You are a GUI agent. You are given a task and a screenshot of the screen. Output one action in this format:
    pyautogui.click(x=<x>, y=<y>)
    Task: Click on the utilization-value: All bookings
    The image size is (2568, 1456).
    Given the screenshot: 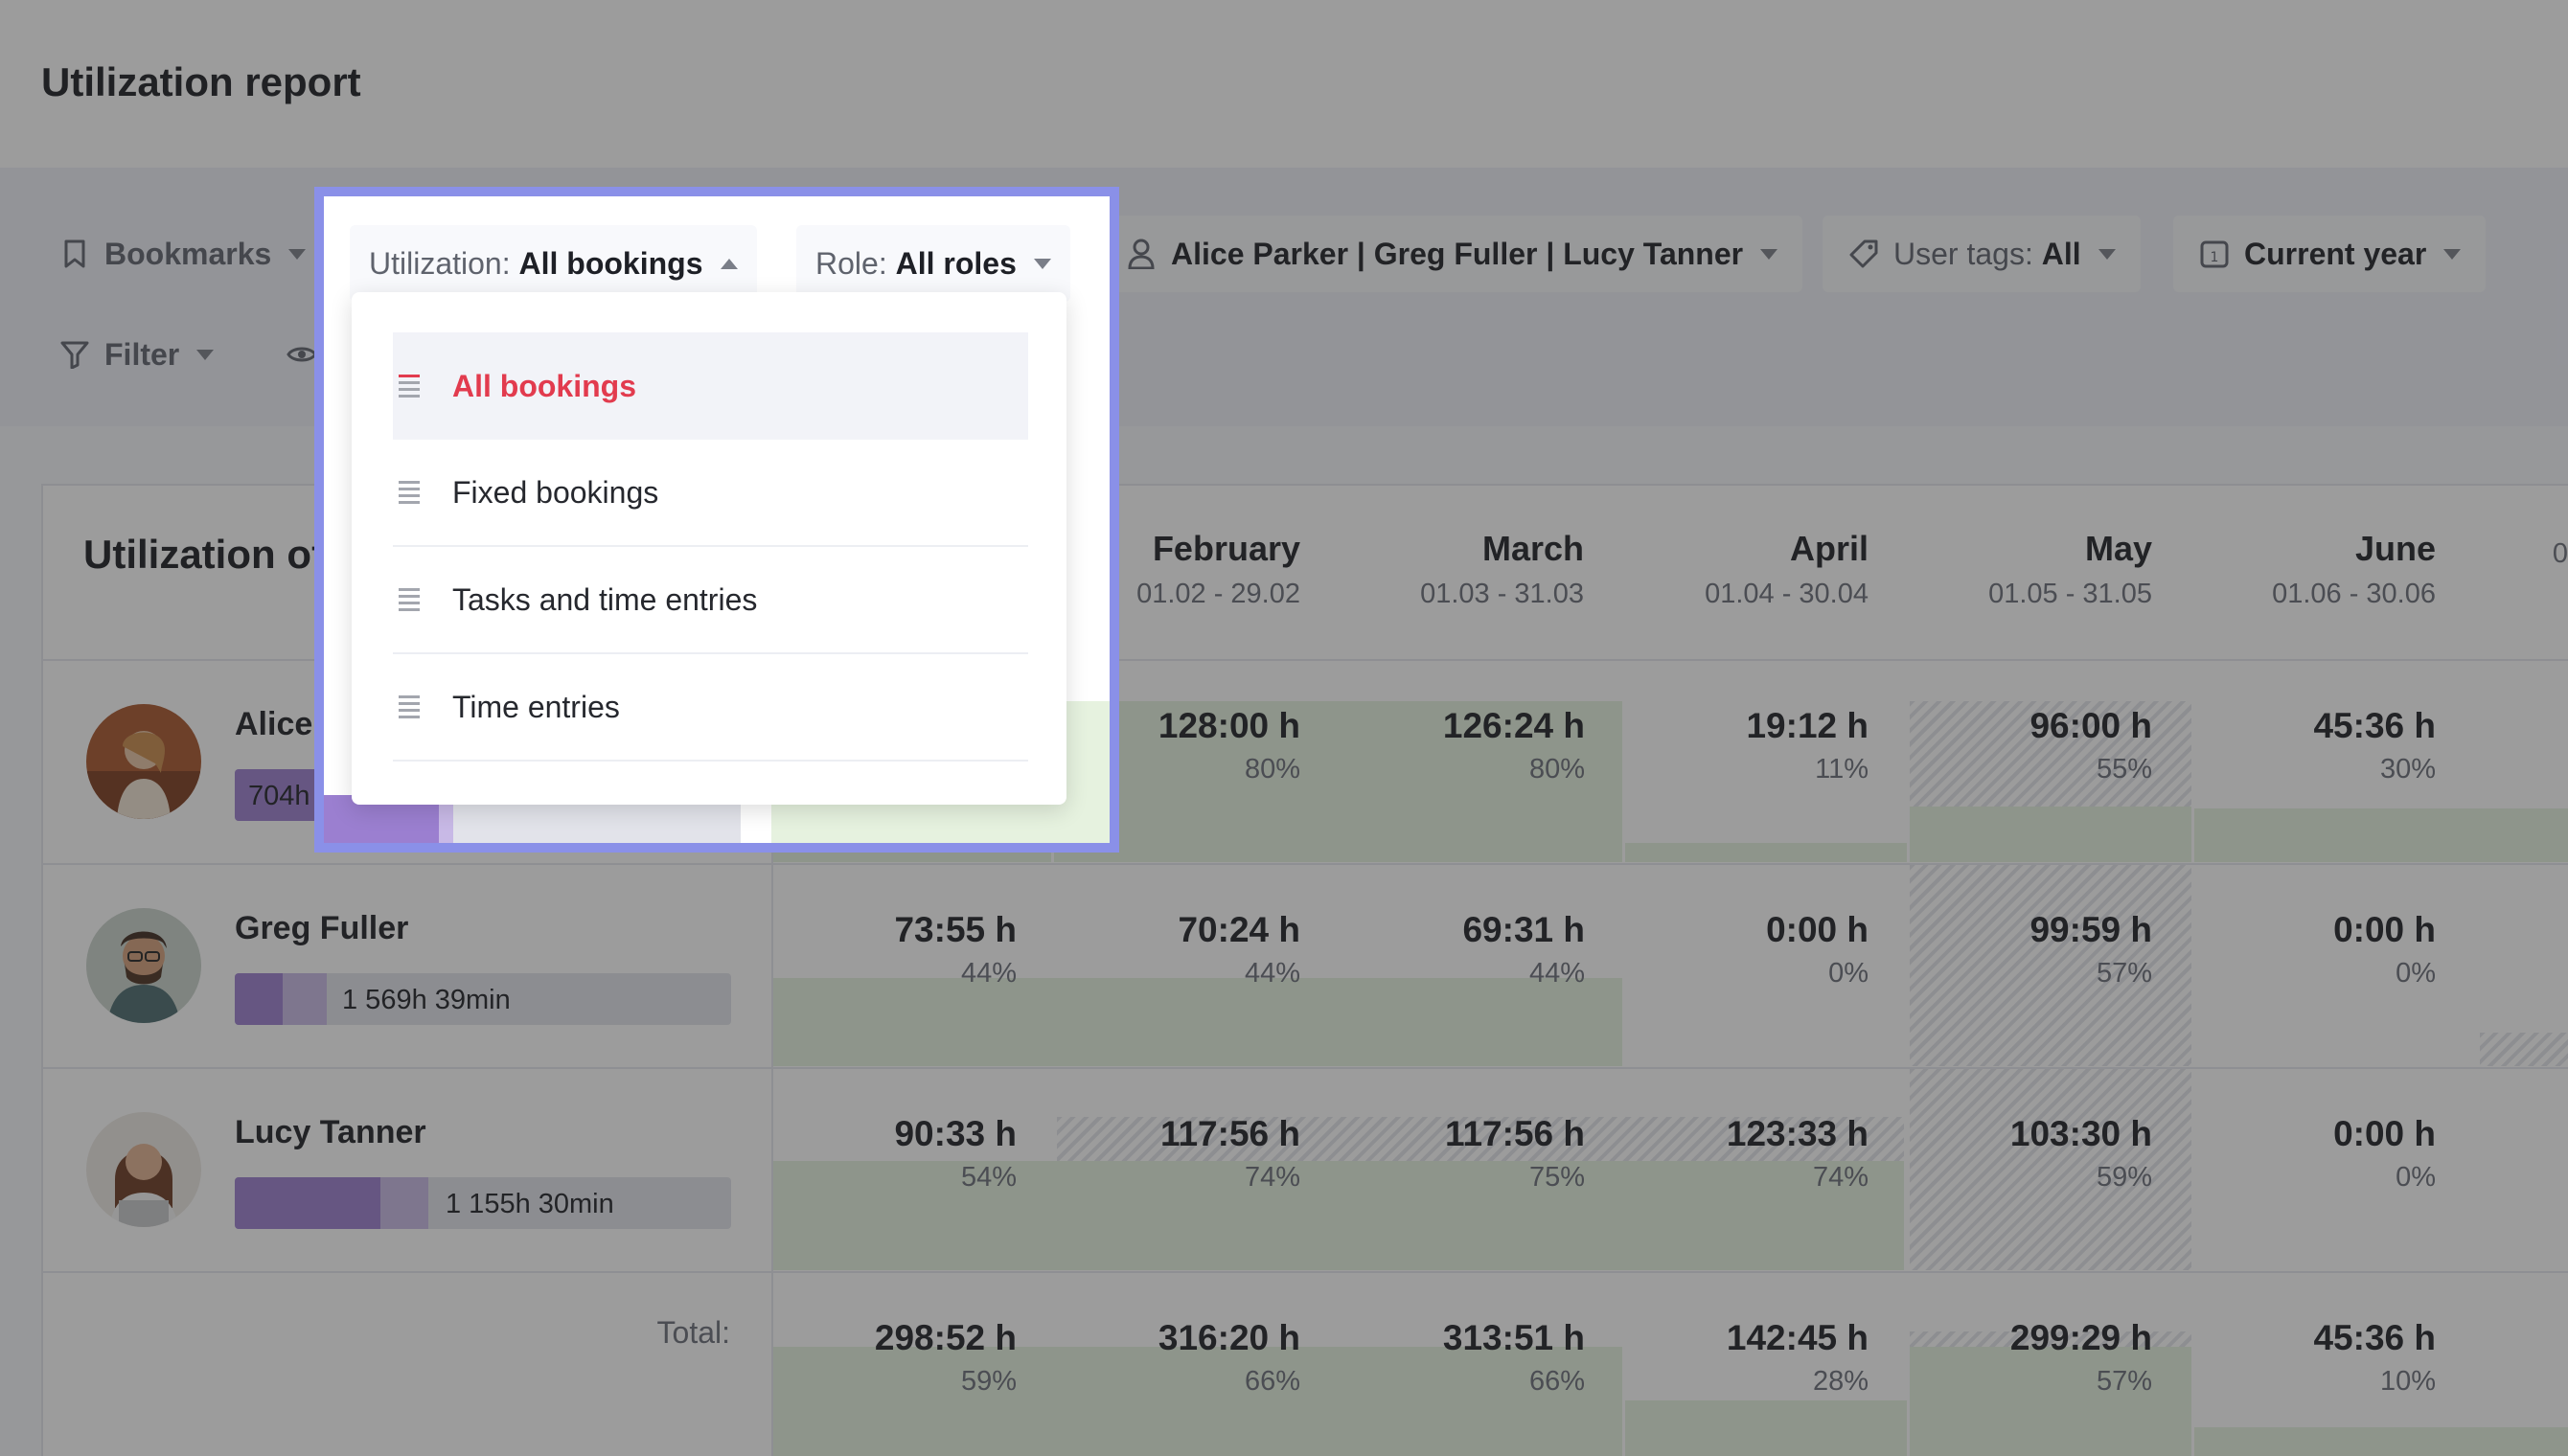 What is the action you would take?
    pyautogui.click(x=610, y=263)
    